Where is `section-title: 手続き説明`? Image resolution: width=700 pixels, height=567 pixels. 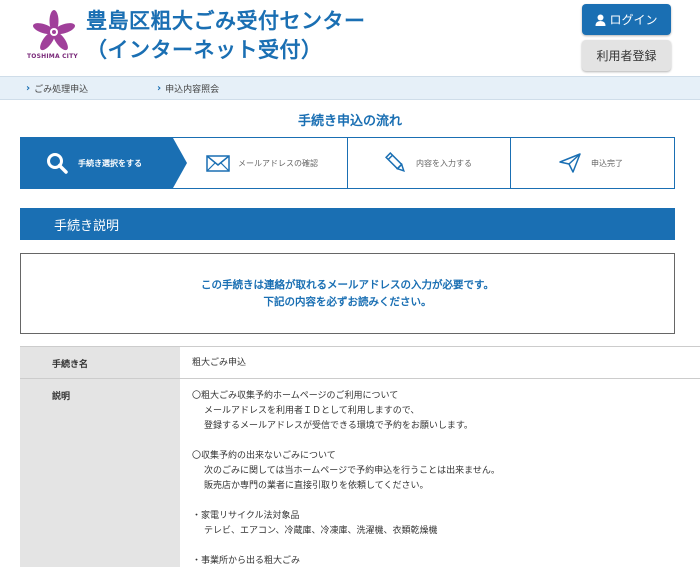 section-title: 手続き説明 is located at coordinates (347, 224).